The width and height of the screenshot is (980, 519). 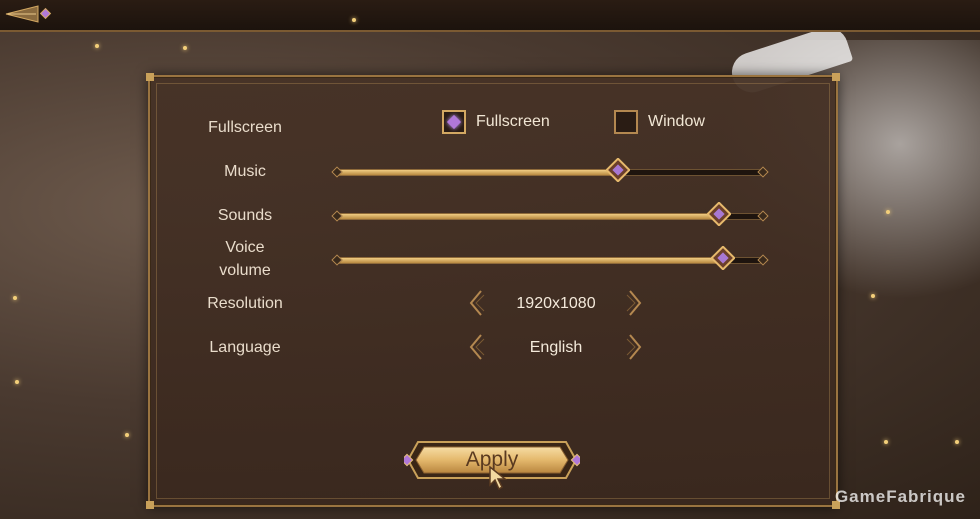 What do you see at coordinates (498, 478) in the screenshot?
I see `mouse-cursor-icon` at bounding box center [498, 478].